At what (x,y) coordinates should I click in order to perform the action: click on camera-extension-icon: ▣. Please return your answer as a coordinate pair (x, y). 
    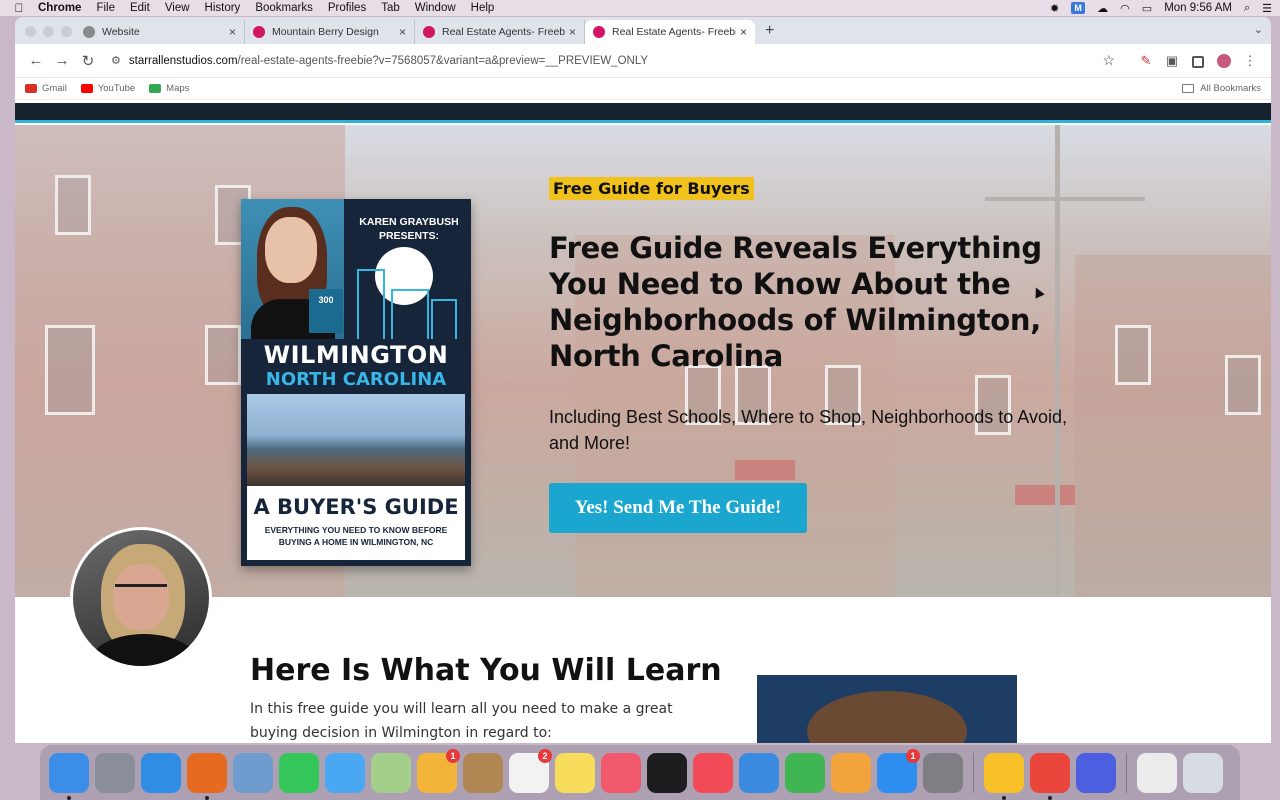
    Looking at the image, I should click on (1172, 61).